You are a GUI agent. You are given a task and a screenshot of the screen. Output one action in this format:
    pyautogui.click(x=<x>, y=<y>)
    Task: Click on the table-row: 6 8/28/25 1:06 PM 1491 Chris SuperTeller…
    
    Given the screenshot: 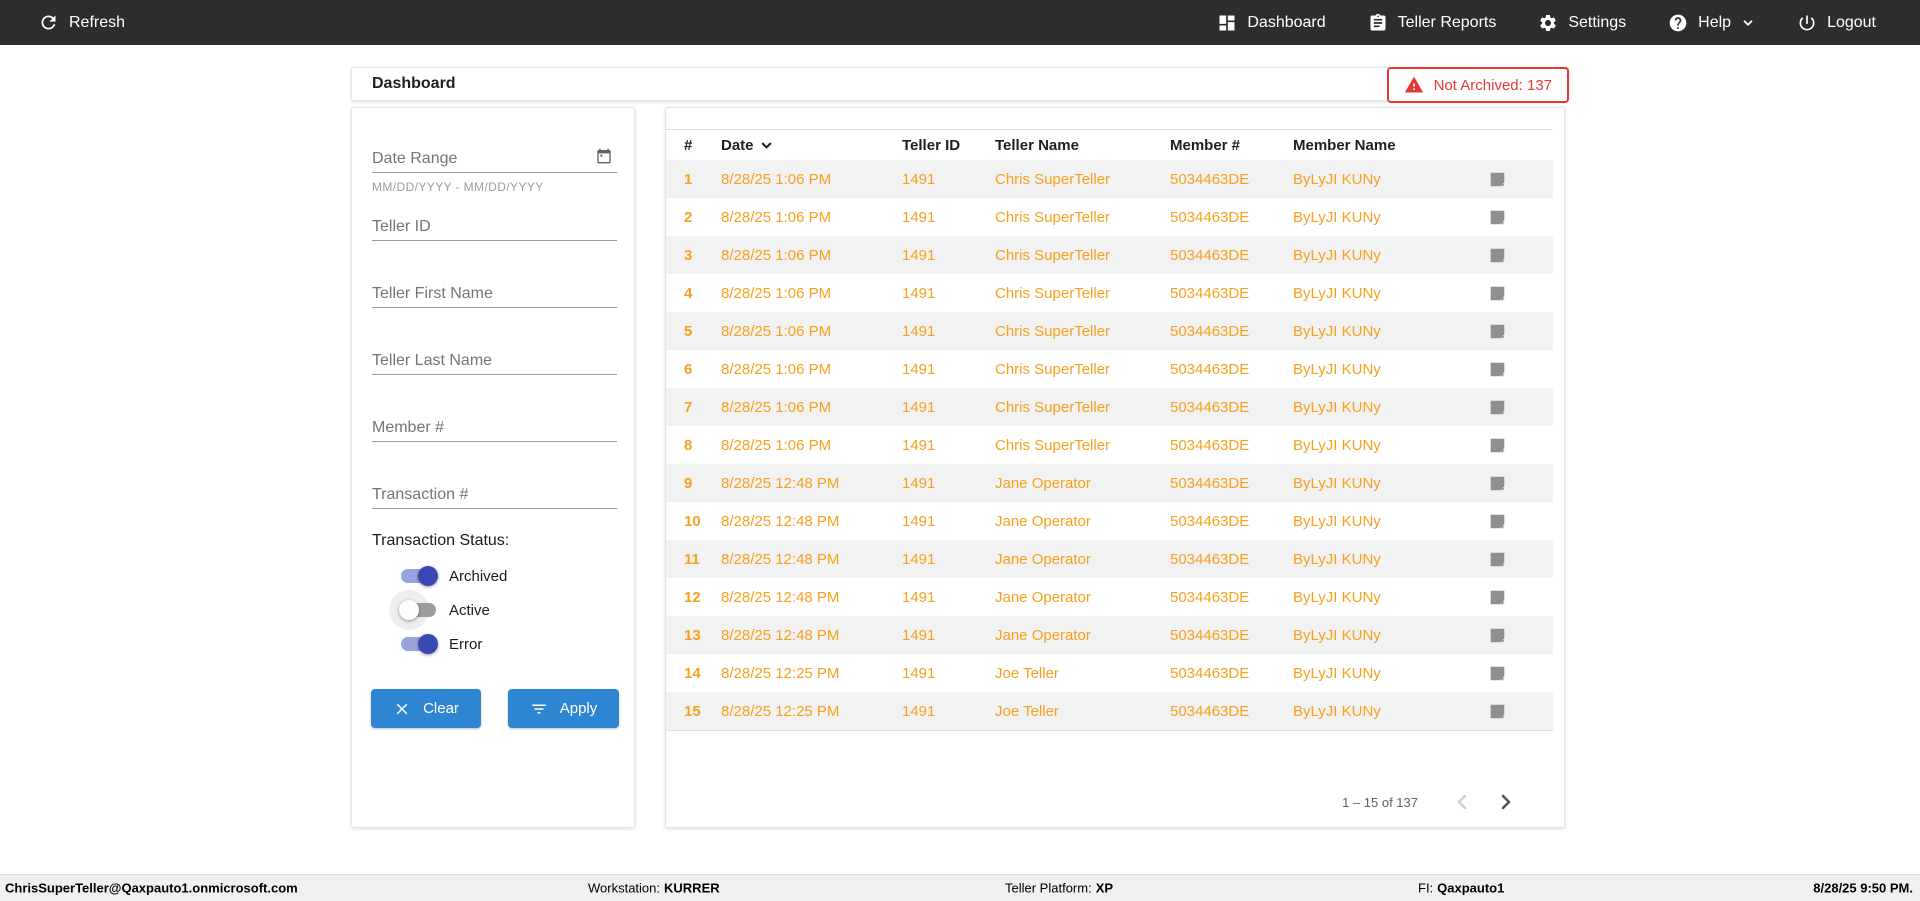 What is the action you would take?
    pyautogui.click(x=1109, y=369)
    